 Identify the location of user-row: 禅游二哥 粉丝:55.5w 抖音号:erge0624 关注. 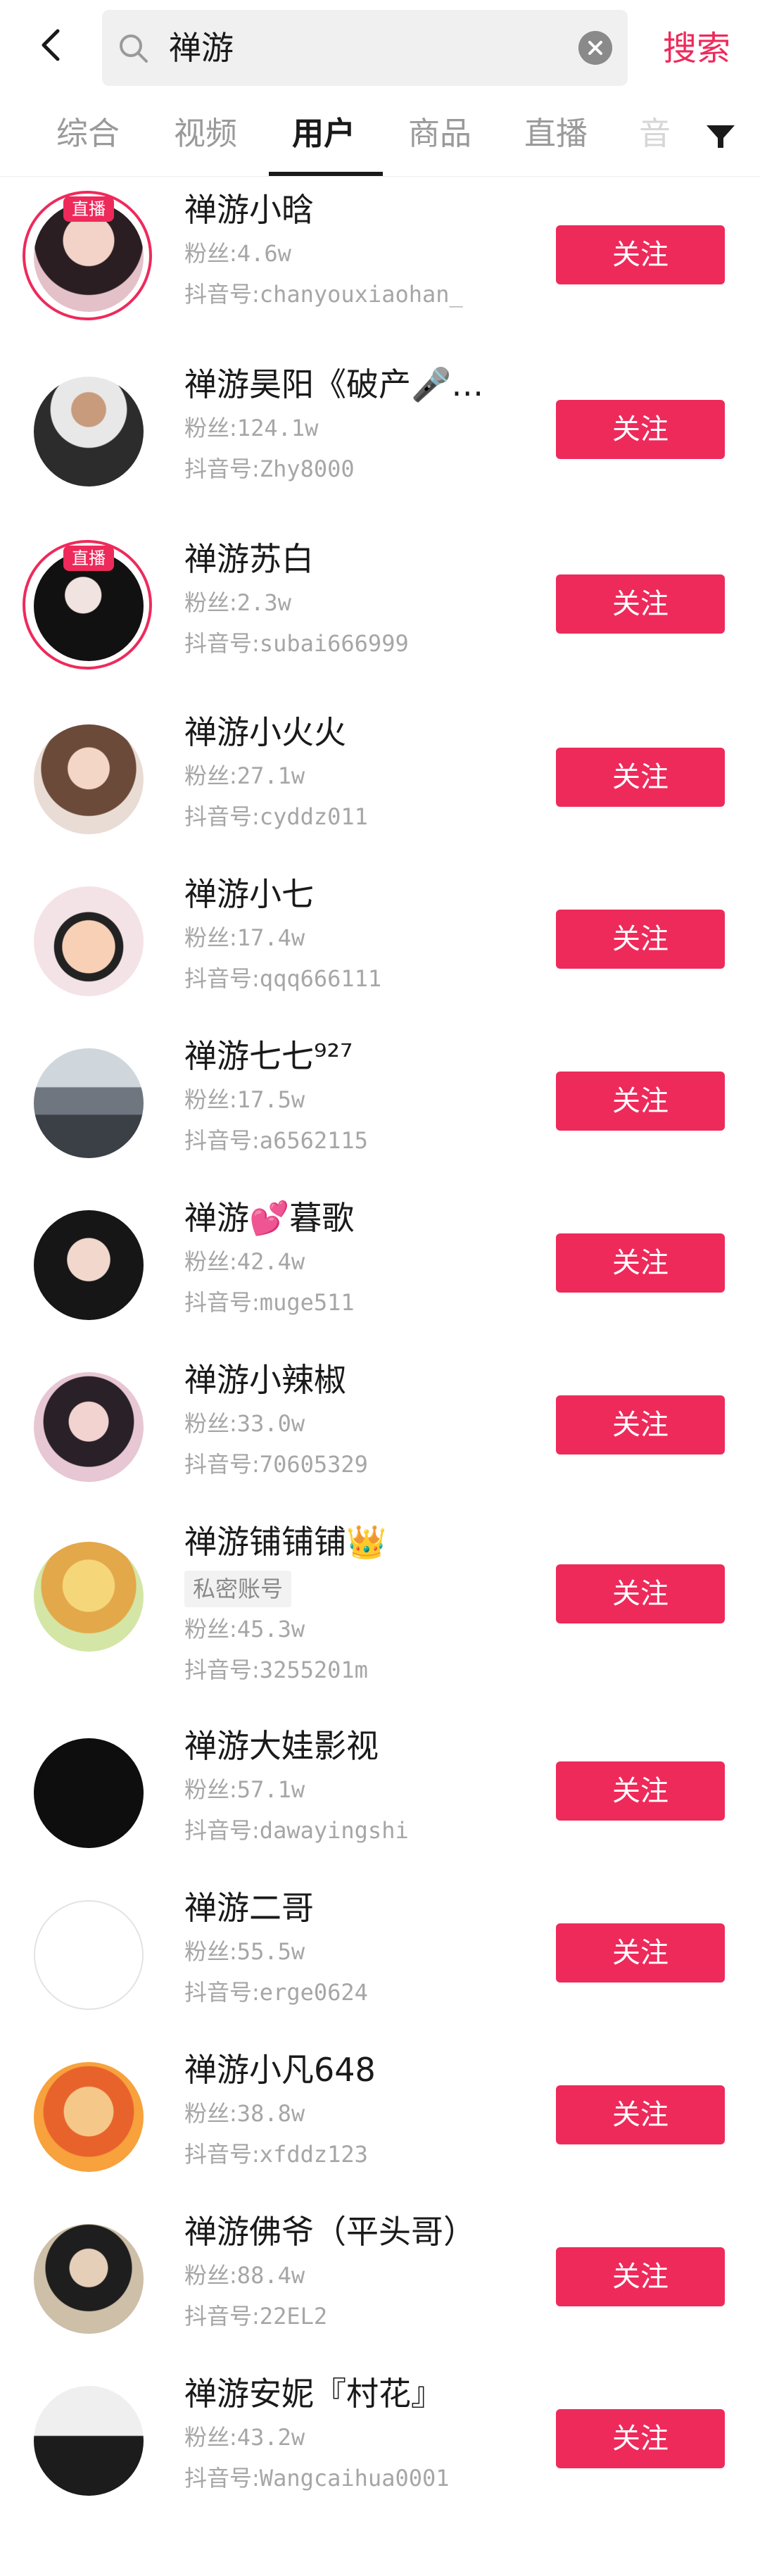
(380, 1955).